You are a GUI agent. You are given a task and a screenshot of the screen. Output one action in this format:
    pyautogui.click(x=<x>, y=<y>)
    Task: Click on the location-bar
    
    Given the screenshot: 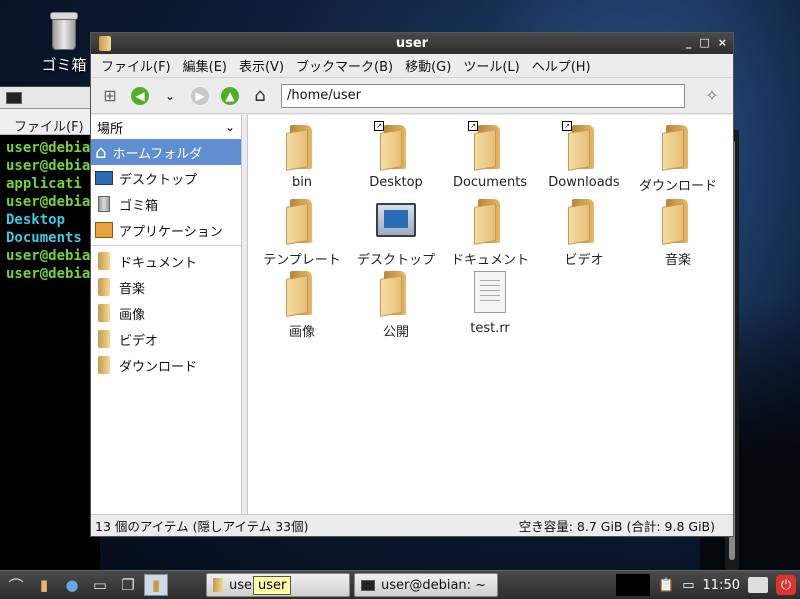 What is the action you would take?
    pyautogui.click(x=483, y=95)
    